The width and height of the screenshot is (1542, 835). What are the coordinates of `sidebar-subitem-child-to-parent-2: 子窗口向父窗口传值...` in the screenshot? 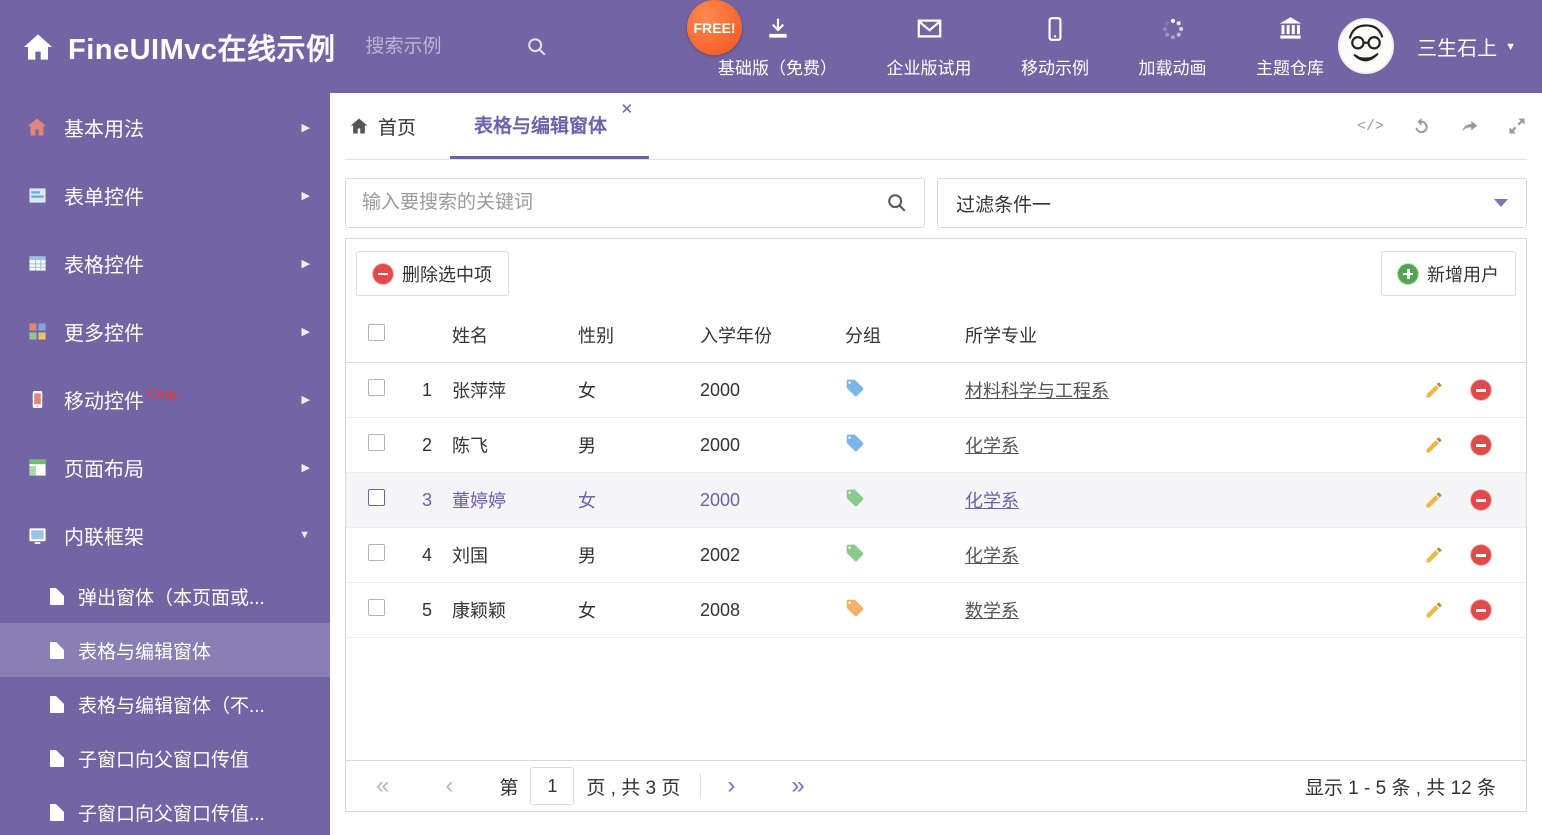 It's located at (165, 810).